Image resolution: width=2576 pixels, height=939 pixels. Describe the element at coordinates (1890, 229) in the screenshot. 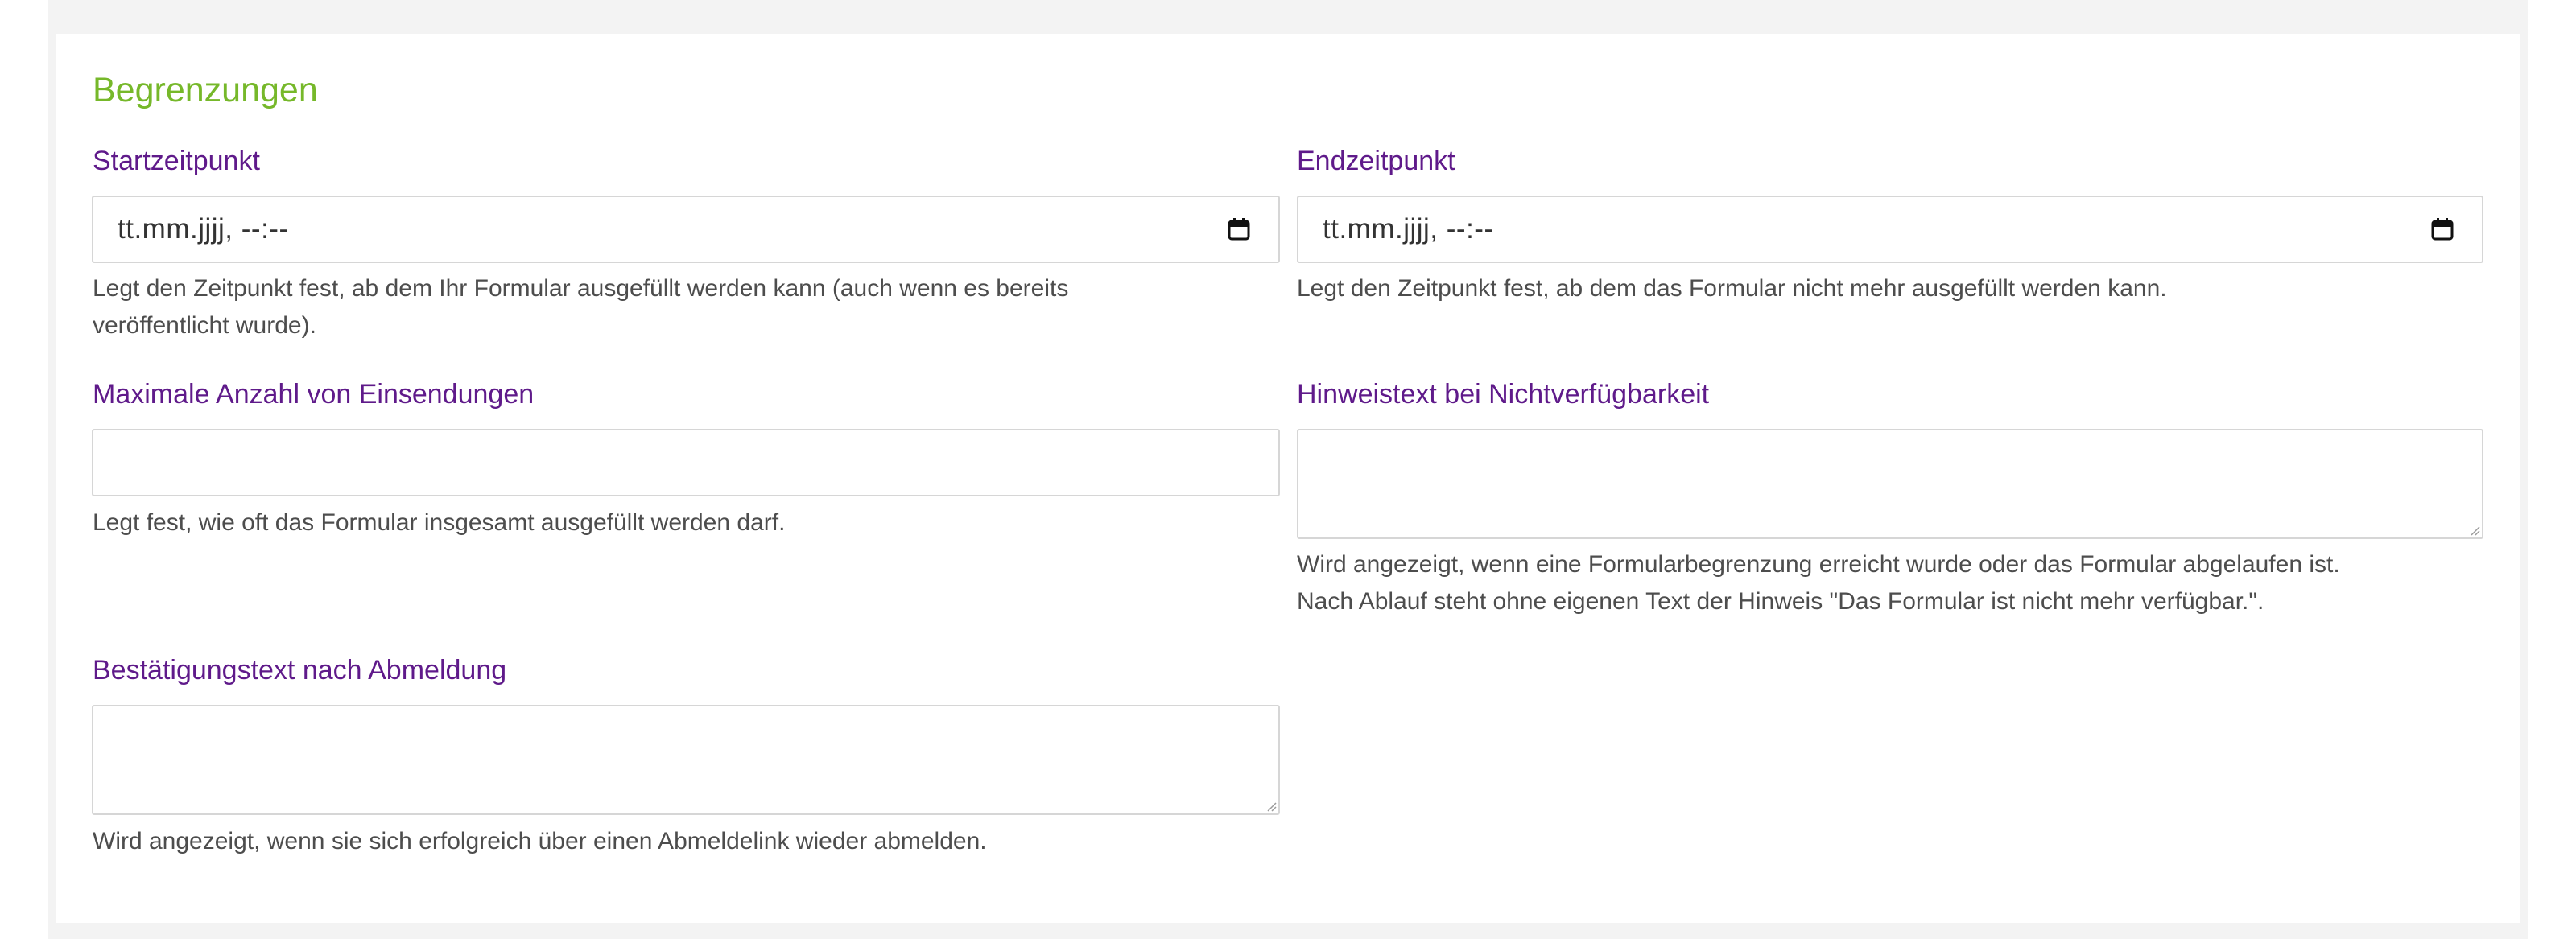

I see `end-time-input: tt.mm.jjjj, --:--` at that location.